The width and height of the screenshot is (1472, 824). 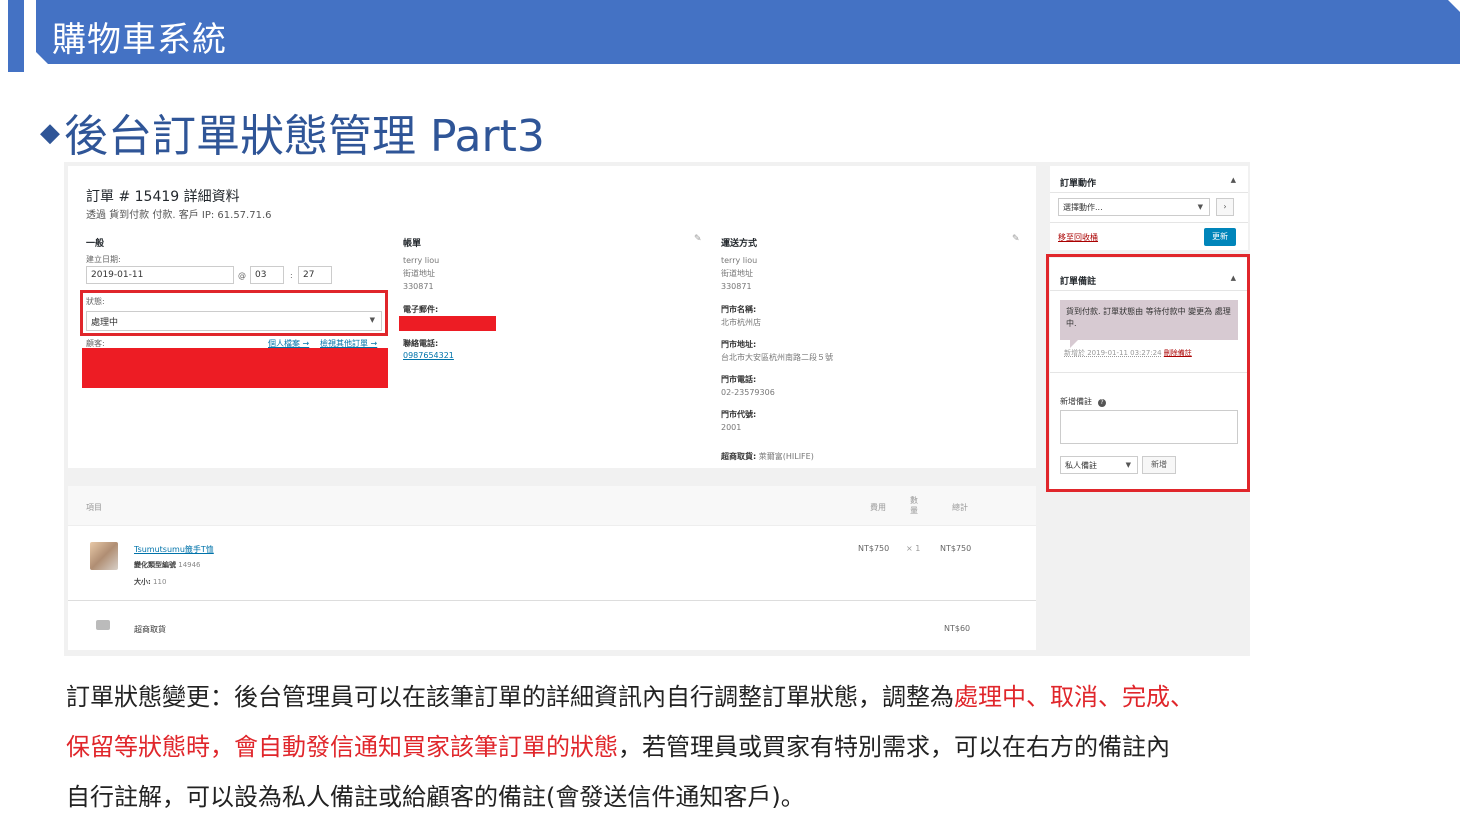 What do you see at coordinates (731, 427) in the screenshot?
I see `store-code: 2001` at bounding box center [731, 427].